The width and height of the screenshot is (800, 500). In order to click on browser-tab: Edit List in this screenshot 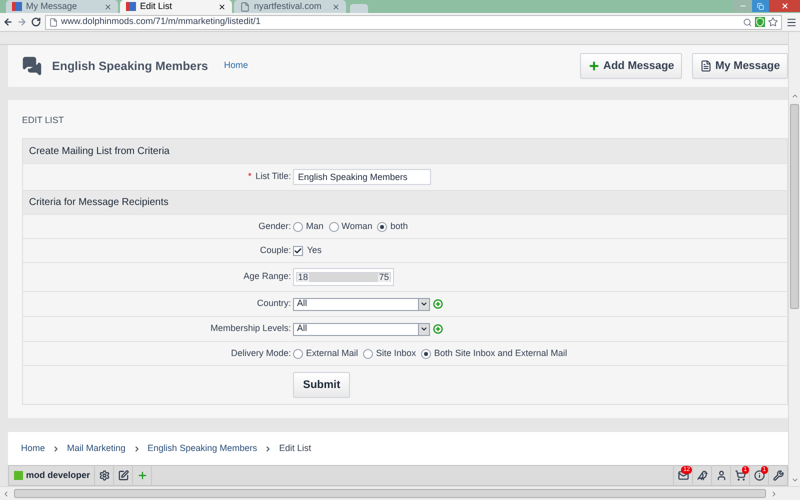, I will do `click(176, 6)`.